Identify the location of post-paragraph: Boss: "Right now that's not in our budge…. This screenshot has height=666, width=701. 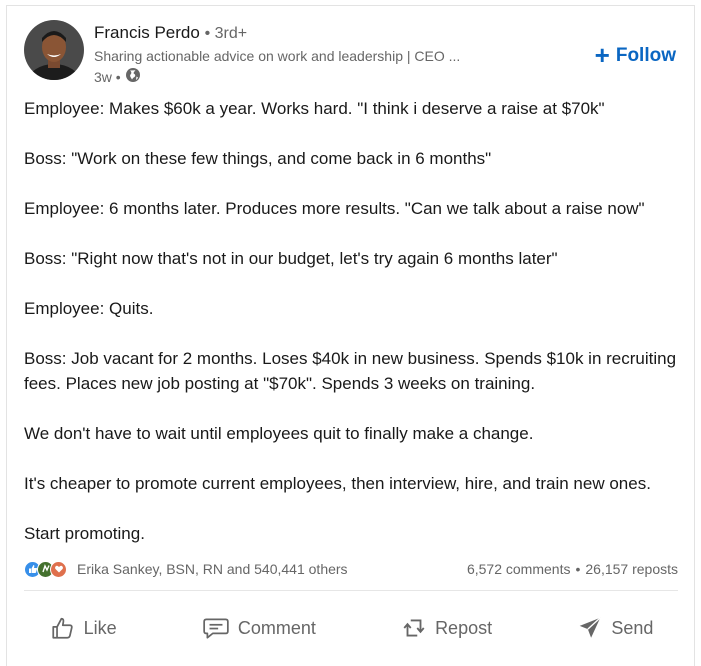
(291, 258).